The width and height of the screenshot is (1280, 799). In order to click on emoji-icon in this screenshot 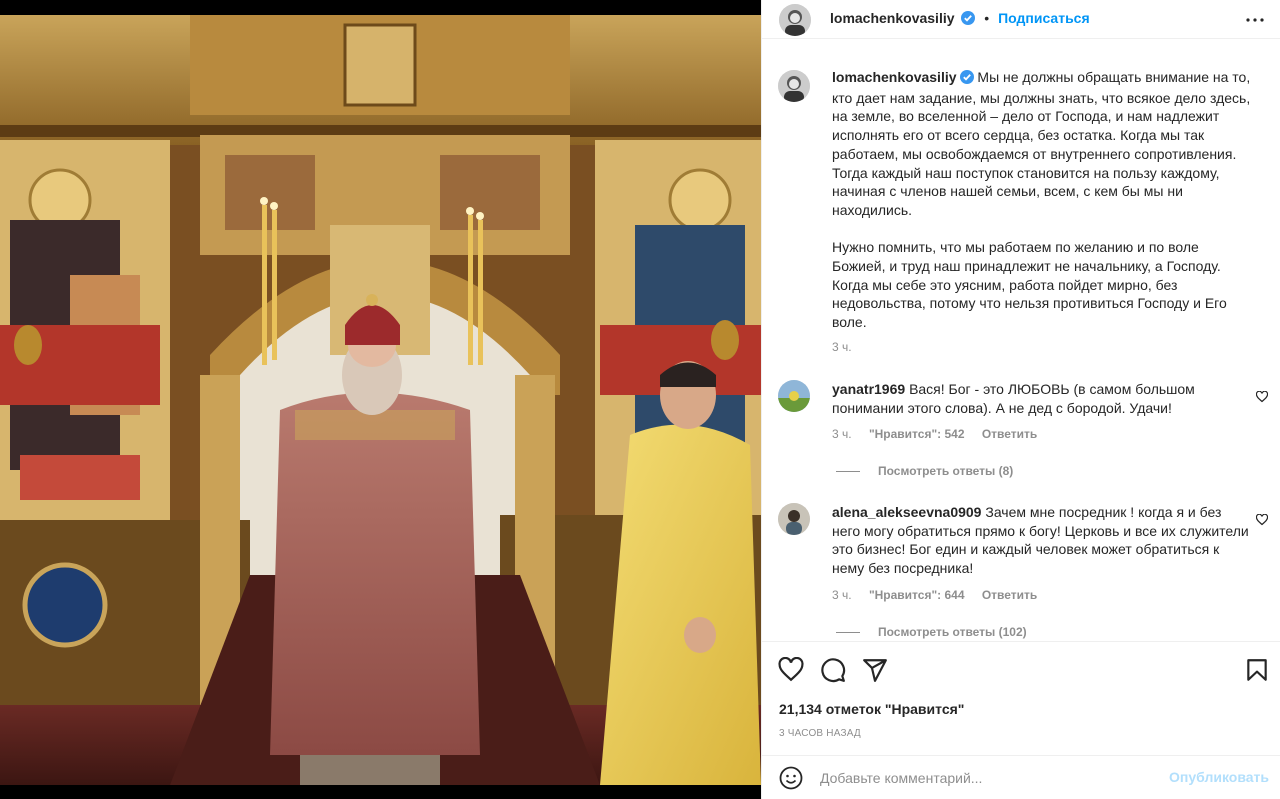, I will do `click(791, 778)`.